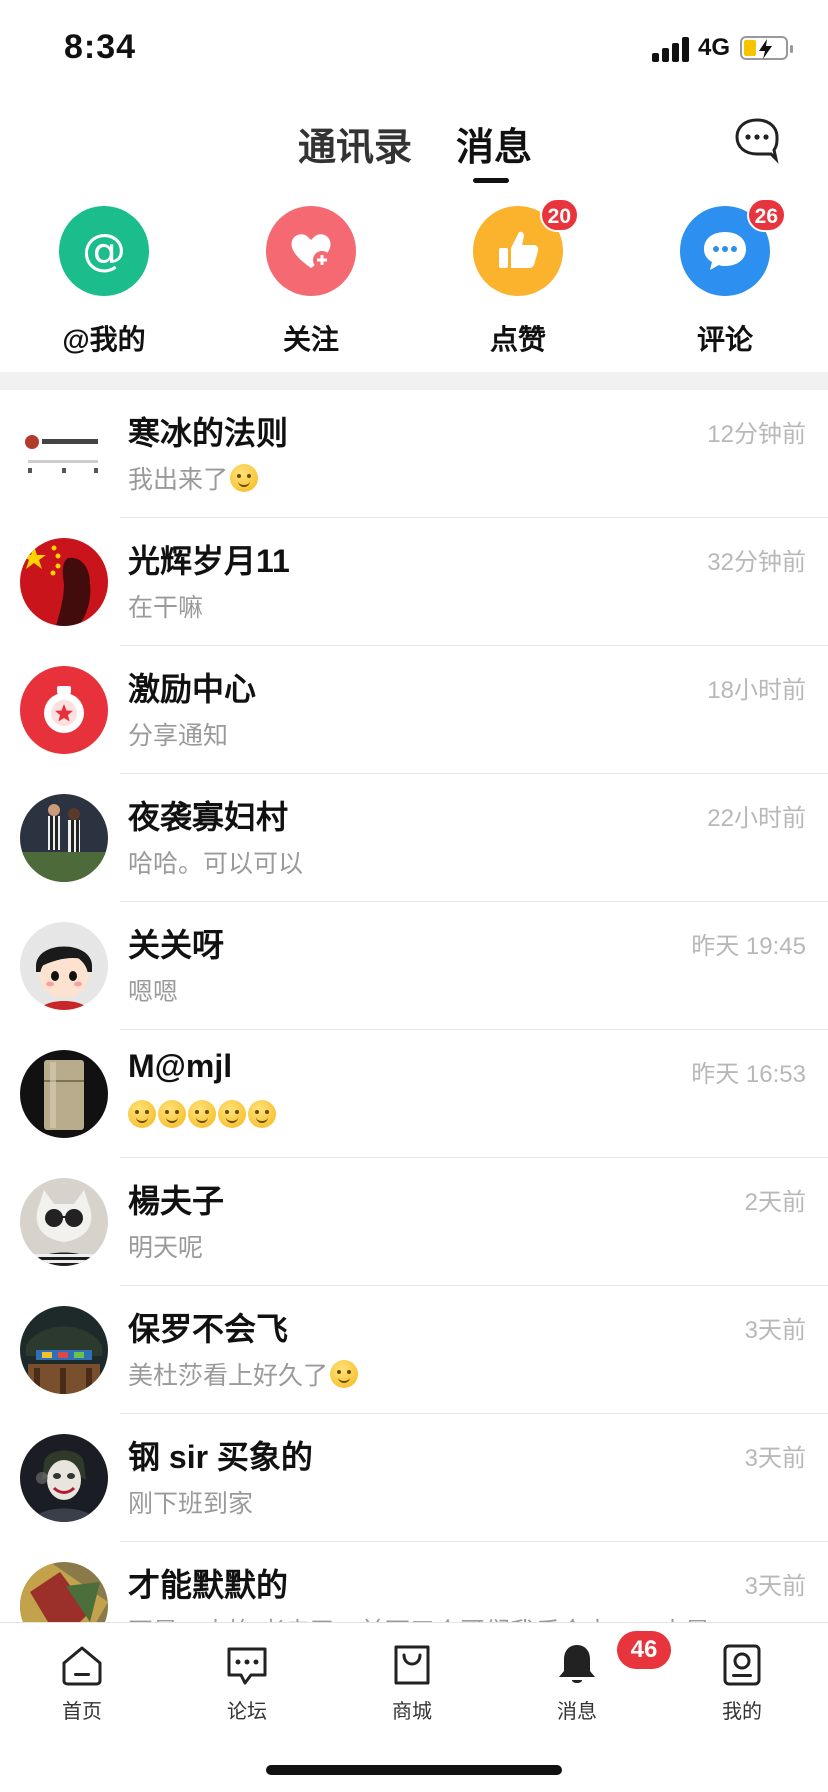 The width and height of the screenshot is (828, 1792). I want to click on message-preview: 在干嘛, so click(166, 608).